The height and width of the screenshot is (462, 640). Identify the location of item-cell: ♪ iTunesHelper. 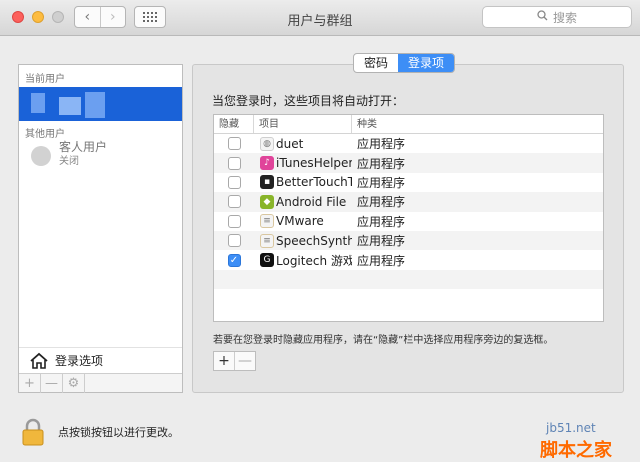
(303, 163).